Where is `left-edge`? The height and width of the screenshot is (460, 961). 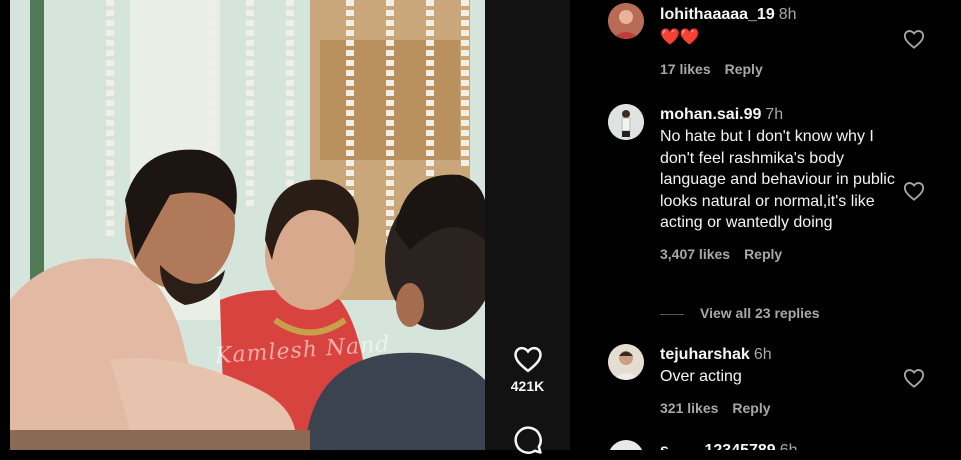
left-edge is located at coordinates (5, 225).